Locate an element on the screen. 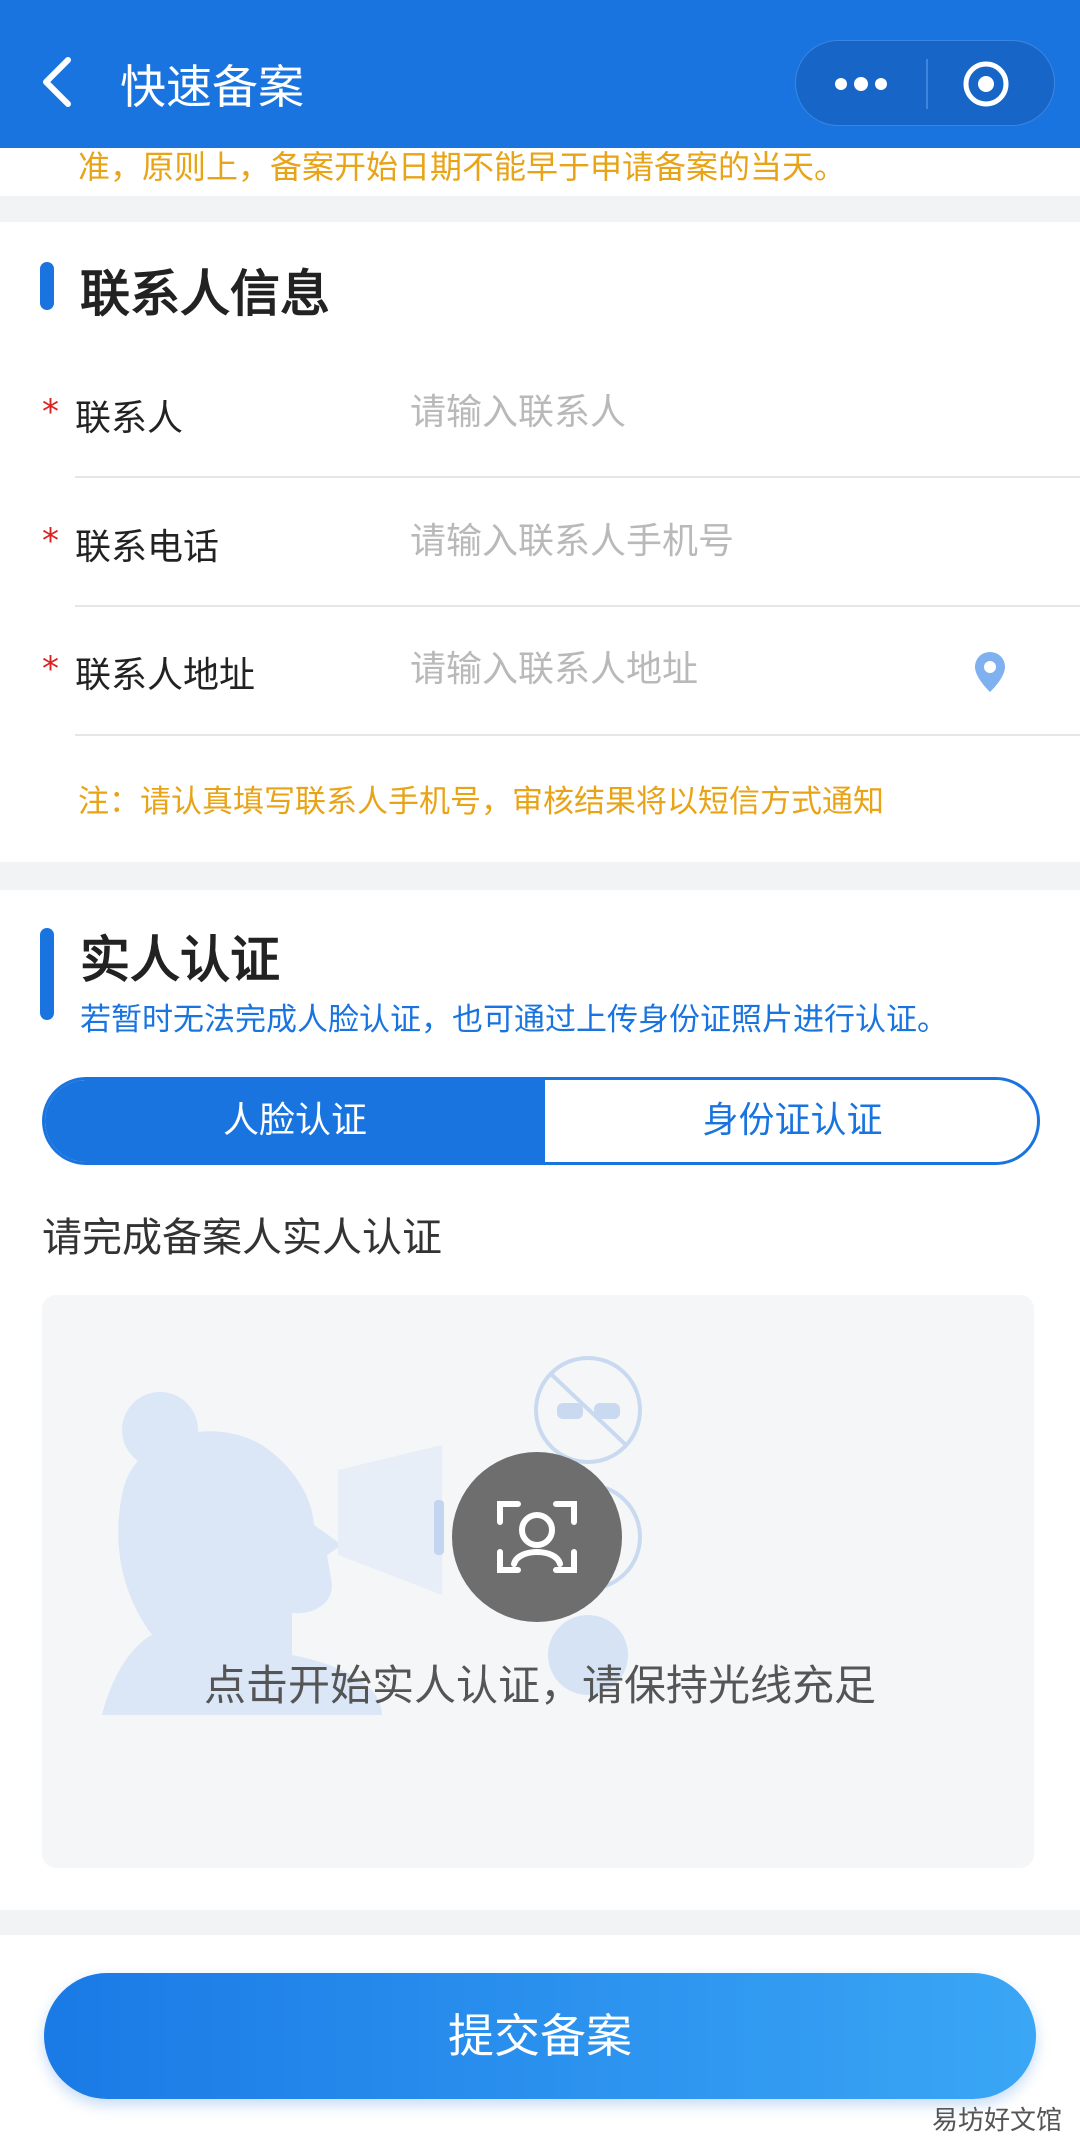 The image size is (1080, 2147). filing-notice-text: 准，原则上，备案开始日期不能早于申请备案的当天。 is located at coordinates (462, 167).